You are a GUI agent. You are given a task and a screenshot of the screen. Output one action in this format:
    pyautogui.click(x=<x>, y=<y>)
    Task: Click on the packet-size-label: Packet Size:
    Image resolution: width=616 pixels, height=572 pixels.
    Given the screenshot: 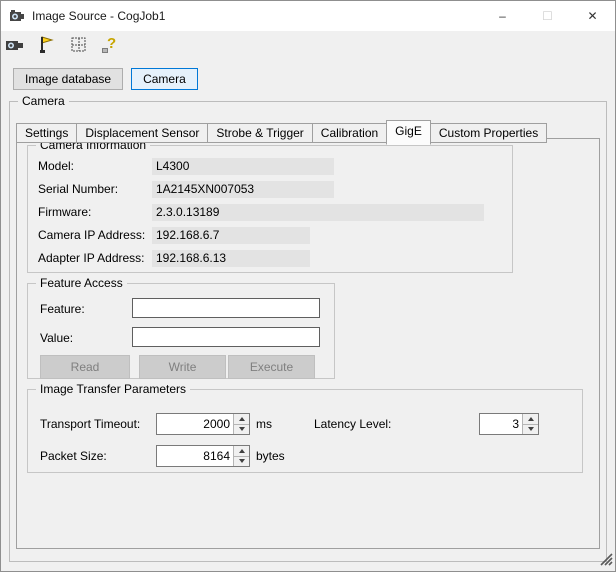 What is the action you would take?
    pyautogui.click(x=73, y=456)
    